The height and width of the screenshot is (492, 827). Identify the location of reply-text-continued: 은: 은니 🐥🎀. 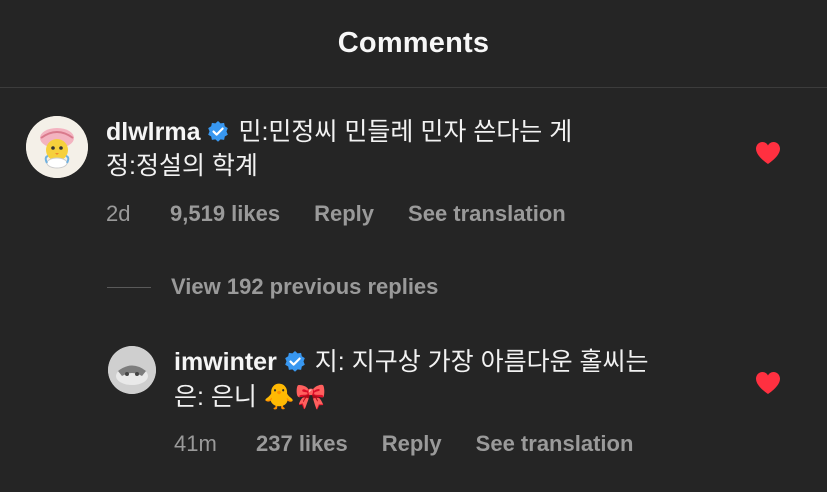
(250, 397).